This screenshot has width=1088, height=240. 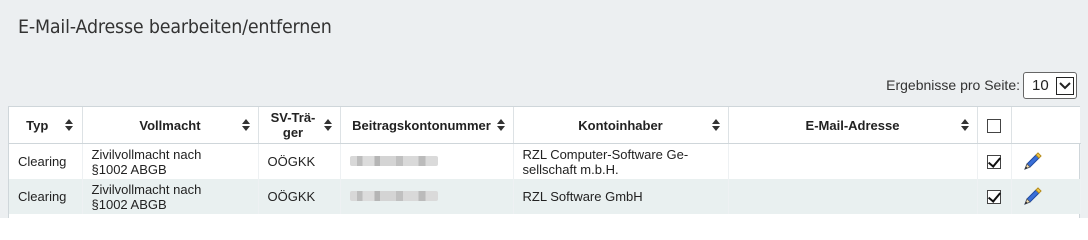 I want to click on chevron-down-icon, so click(x=1065, y=85).